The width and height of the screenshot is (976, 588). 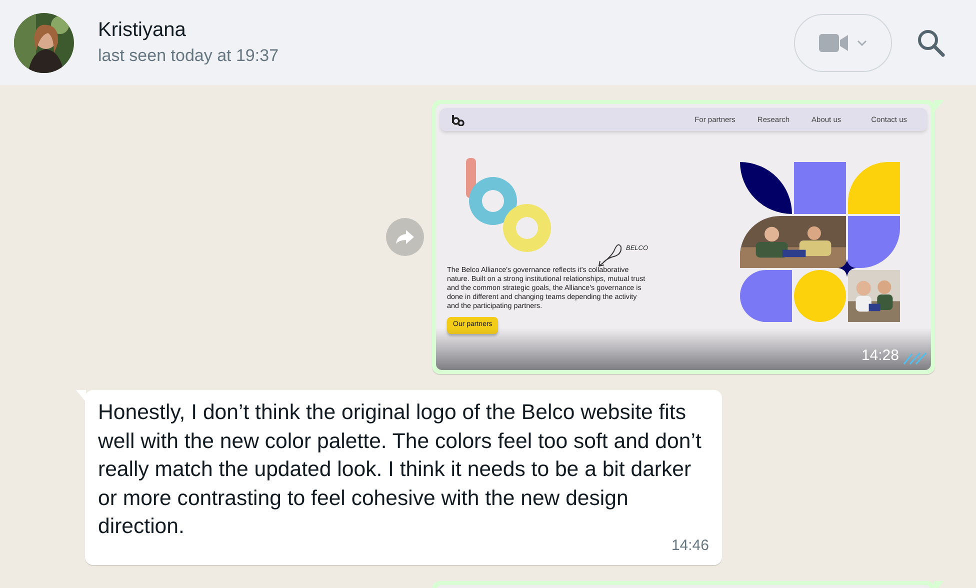 What do you see at coordinates (188, 56) in the screenshot?
I see `last-seen-status: last seen today at 19:37` at bounding box center [188, 56].